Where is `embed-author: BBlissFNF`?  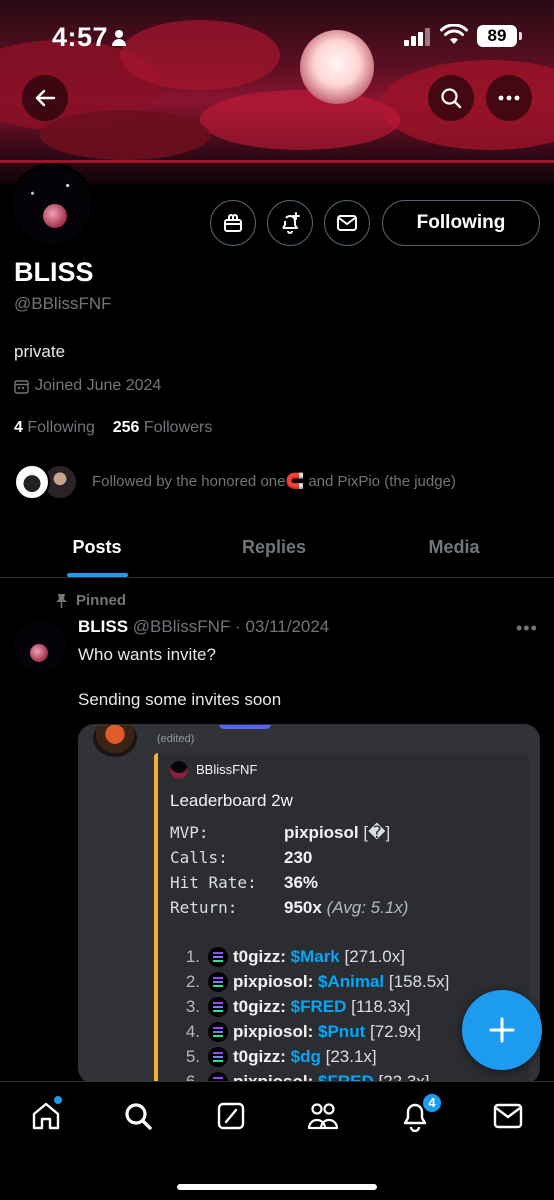
embed-author: BBlissFNF is located at coordinates (227, 769).